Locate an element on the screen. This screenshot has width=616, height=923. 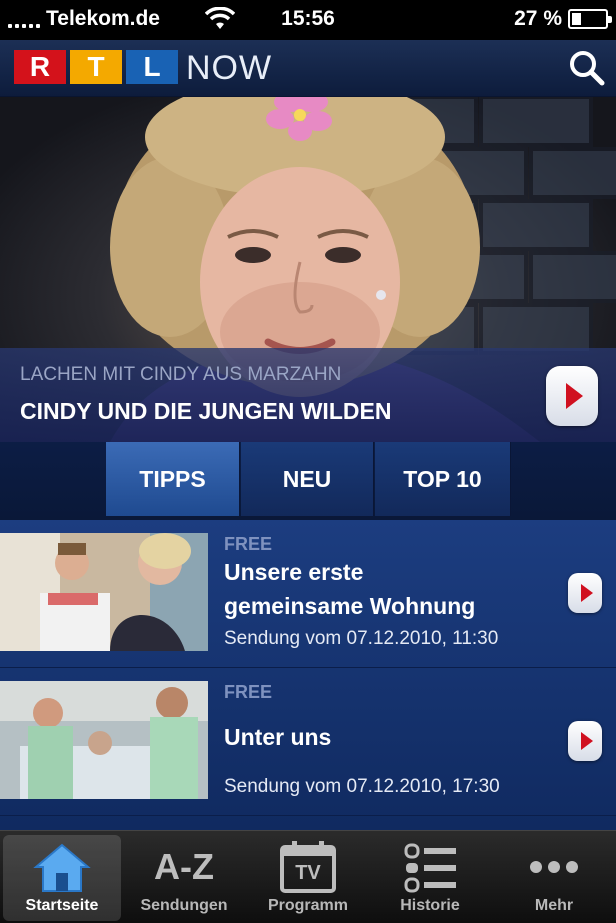
episode-title-line2: gemeinsame Wohnung is located at coordinates (350, 606).